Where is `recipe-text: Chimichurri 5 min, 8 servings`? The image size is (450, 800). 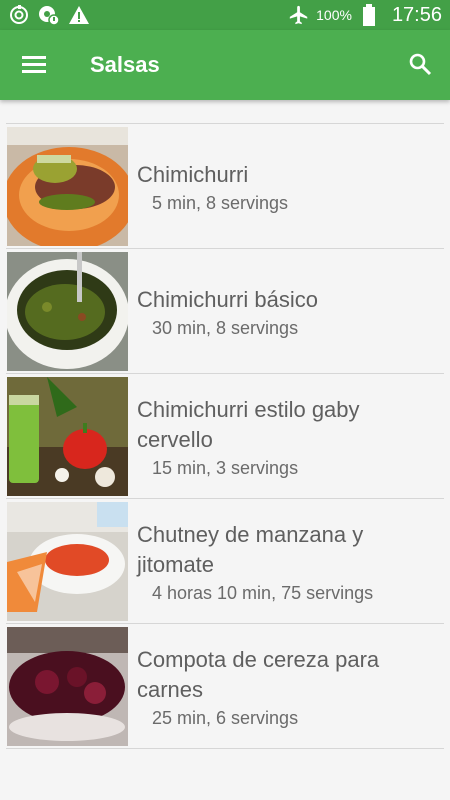 recipe-text: Chimichurri 5 min, 8 servings is located at coordinates (288, 186).